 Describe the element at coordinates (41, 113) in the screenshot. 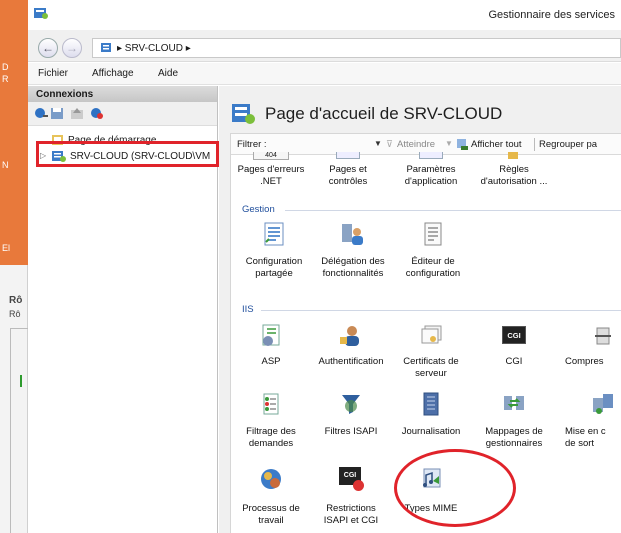

I see `connect-icon` at that location.